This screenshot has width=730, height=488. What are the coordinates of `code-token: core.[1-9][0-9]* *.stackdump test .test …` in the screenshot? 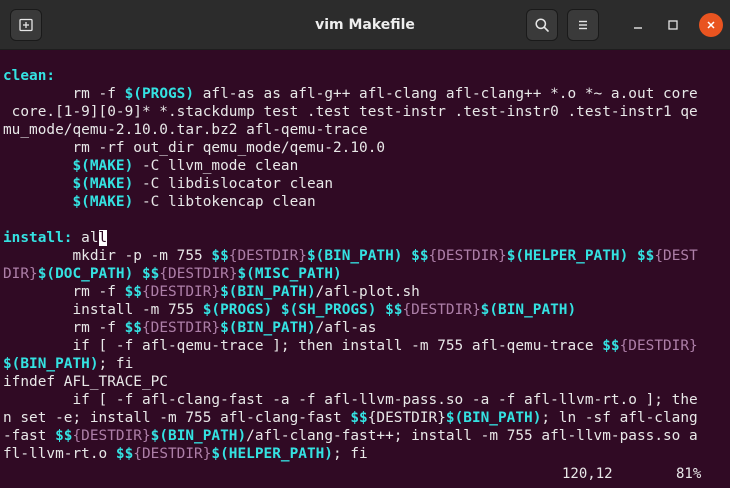 It's located at (350, 112).